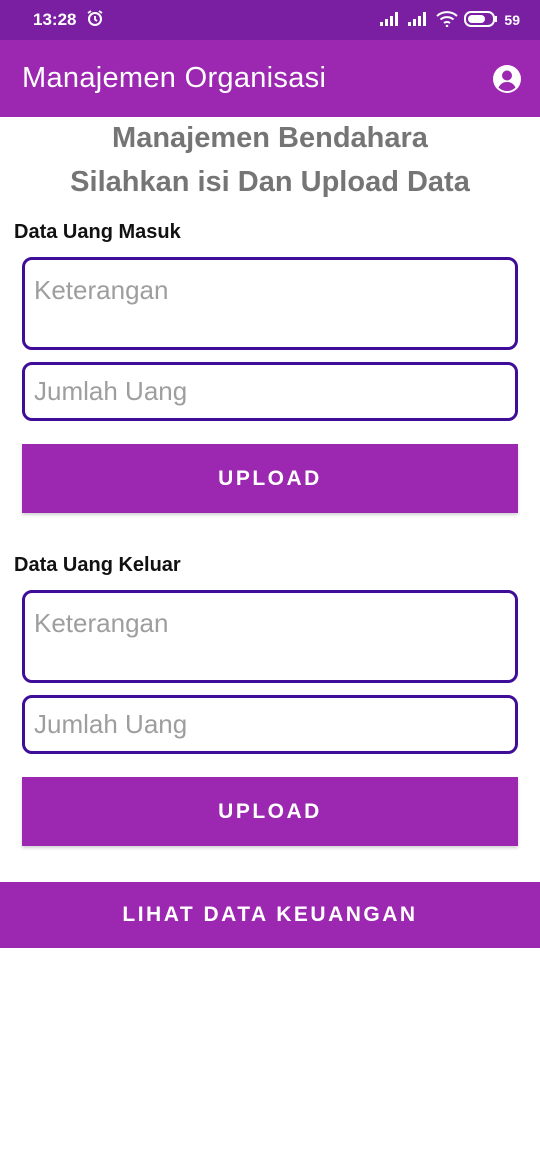 This screenshot has width=540, height=1170. Describe the element at coordinates (270, 811) in the screenshot. I see `expense-upload-button: UPLOAD` at that location.